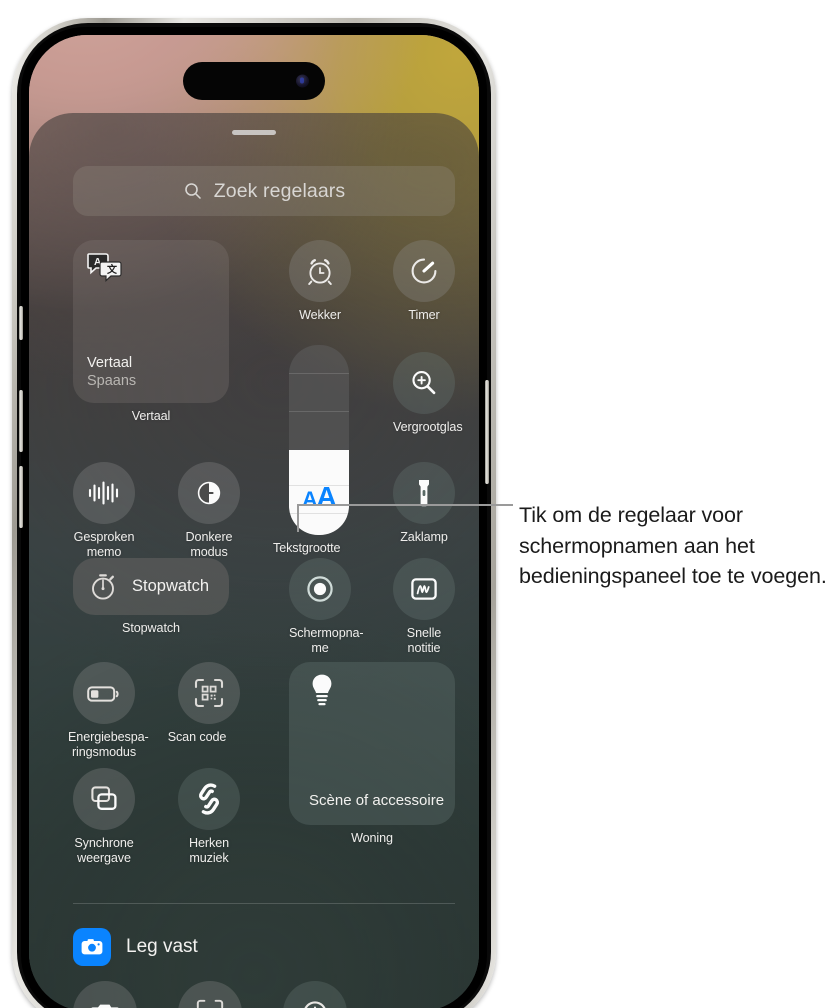 This screenshot has height=1008, width=838. Describe the element at coordinates (309, 499) in the screenshot. I see `aa-small: A` at that location.